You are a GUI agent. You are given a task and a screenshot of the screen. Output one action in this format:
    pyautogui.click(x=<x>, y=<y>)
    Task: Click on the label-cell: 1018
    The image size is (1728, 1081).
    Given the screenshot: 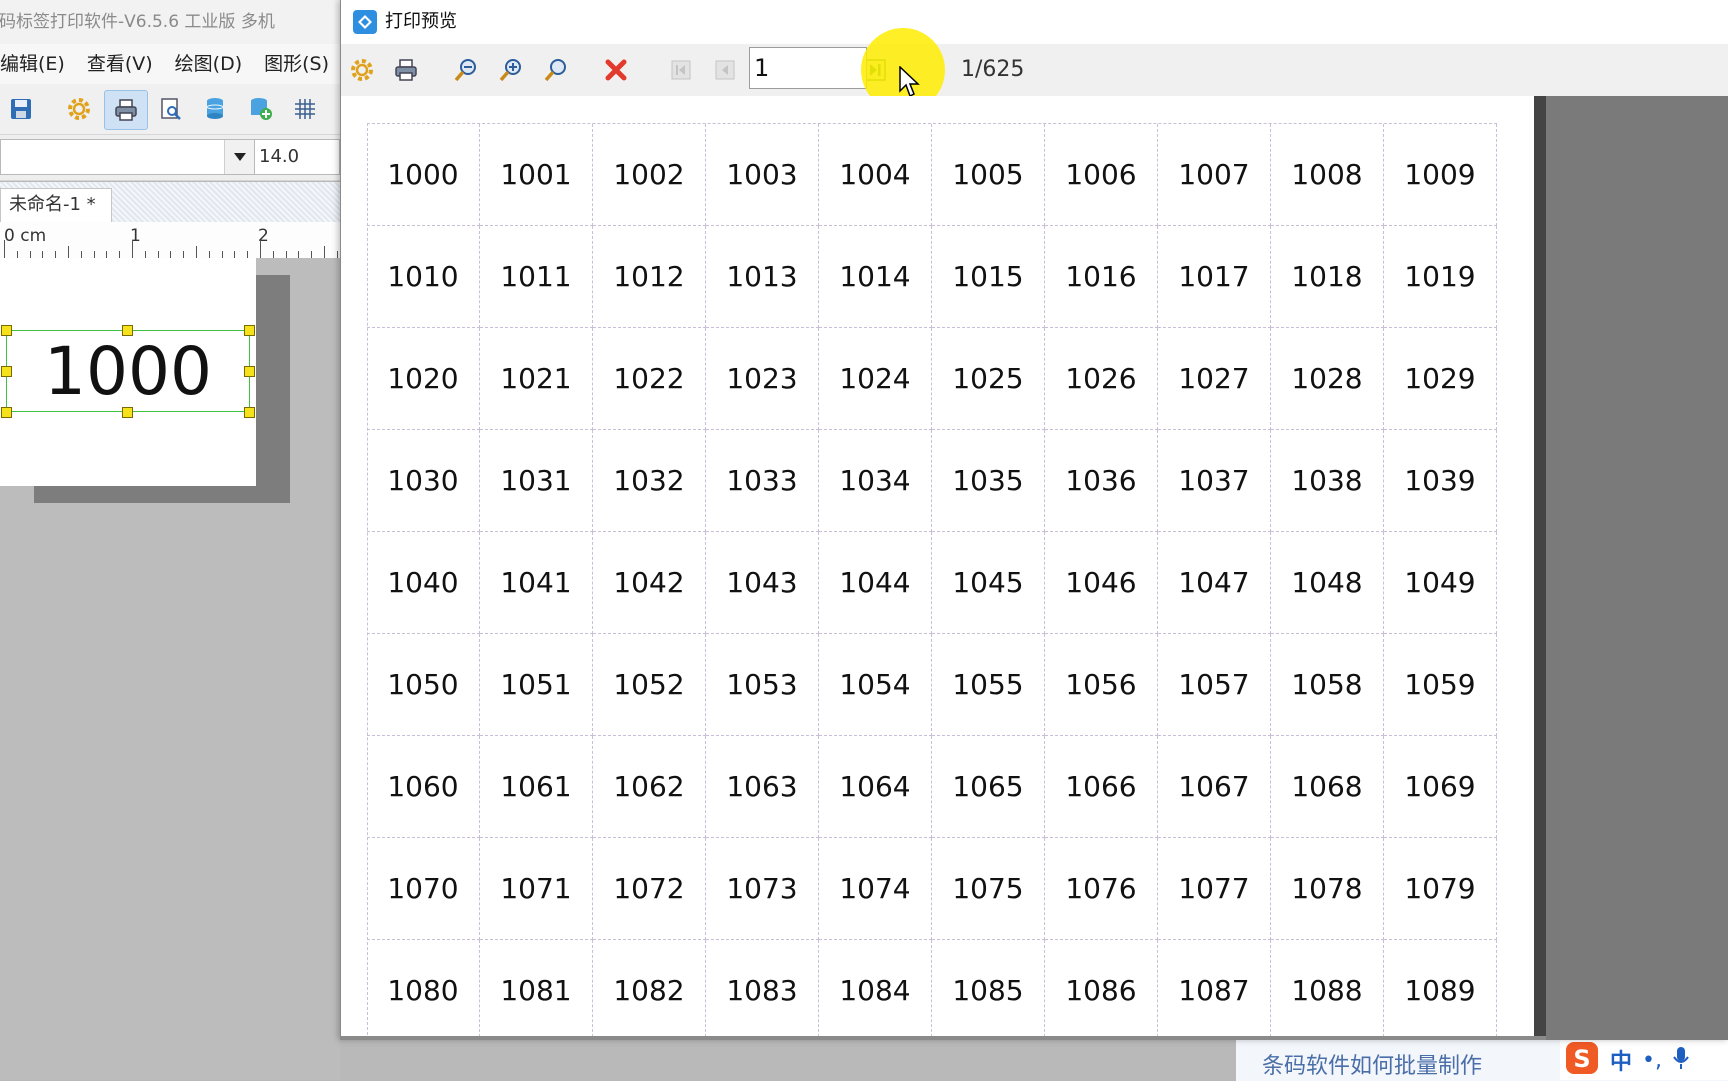 What is the action you would take?
    pyautogui.click(x=1327, y=277)
    